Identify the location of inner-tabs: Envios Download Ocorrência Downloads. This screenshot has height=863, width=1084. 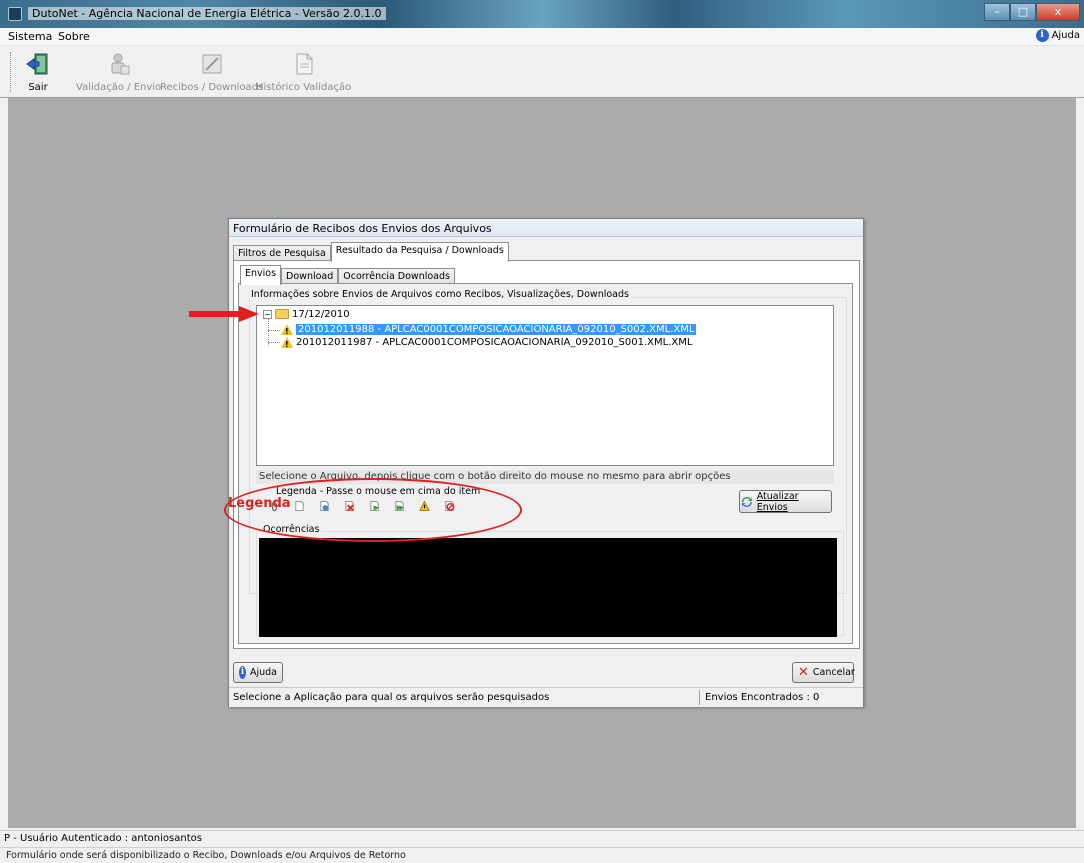
(347, 275).